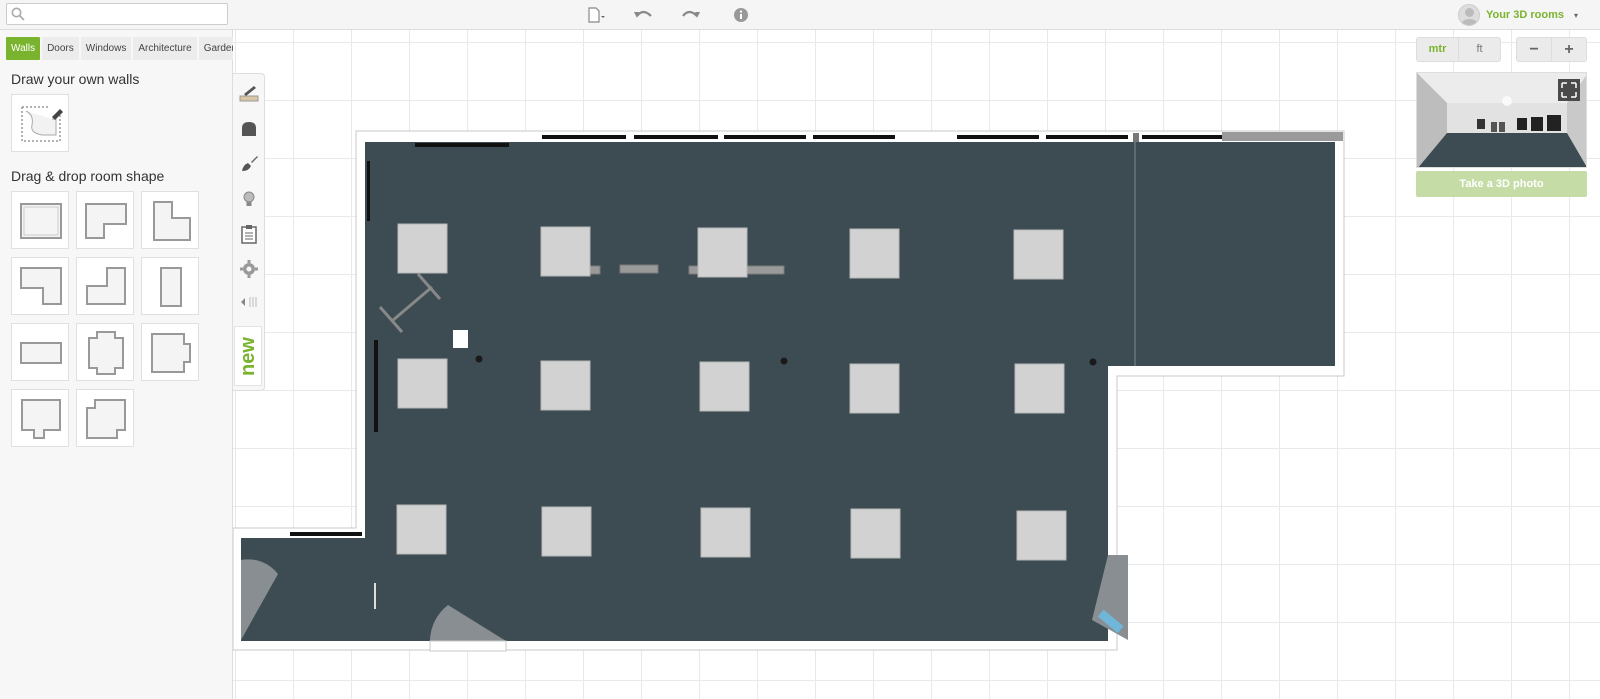 The height and width of the screenshot is (699, 1600). I want to click on zoom-in-button: +, so click(1568, 49).